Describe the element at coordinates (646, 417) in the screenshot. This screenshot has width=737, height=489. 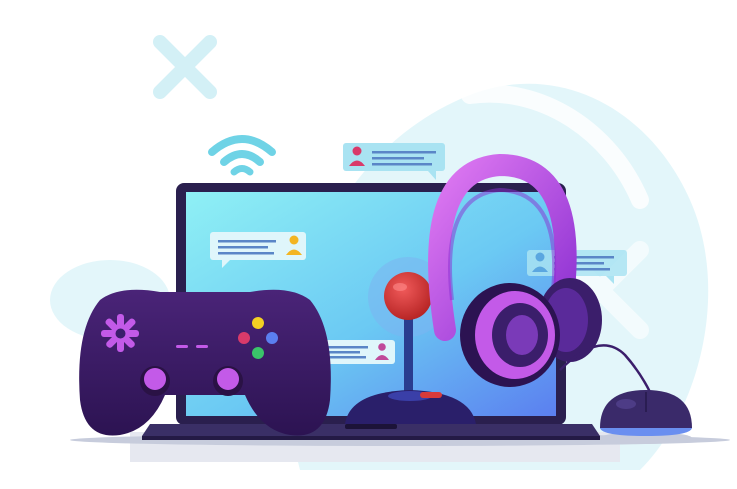
I see `mouse-icon` at that location.